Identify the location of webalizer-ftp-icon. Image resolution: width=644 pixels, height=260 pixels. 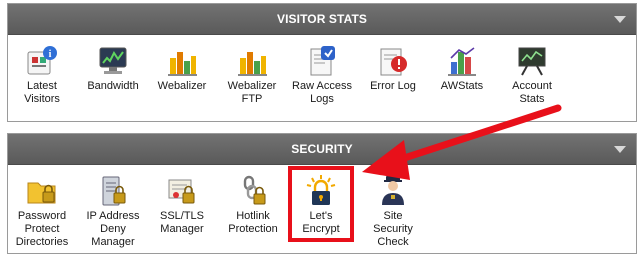
(252, 64).